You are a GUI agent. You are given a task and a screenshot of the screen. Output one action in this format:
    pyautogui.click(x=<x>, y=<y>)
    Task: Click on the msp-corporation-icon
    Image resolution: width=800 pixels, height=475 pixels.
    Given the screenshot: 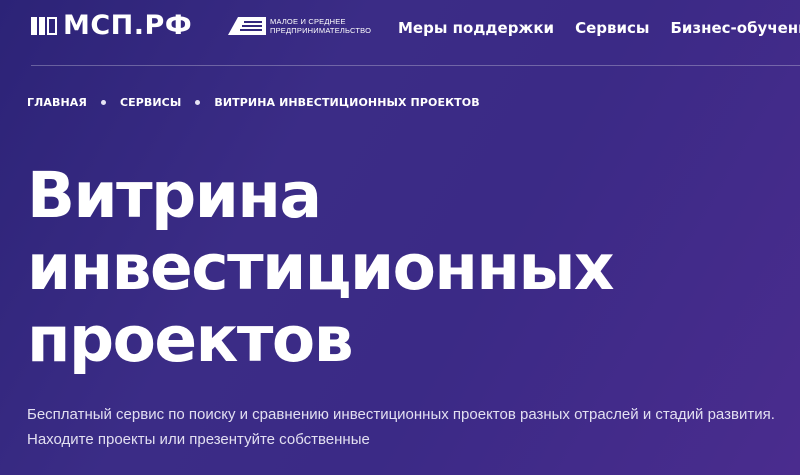 What is the action you would take?
    pyautogui.click(x=247, y=26)
    